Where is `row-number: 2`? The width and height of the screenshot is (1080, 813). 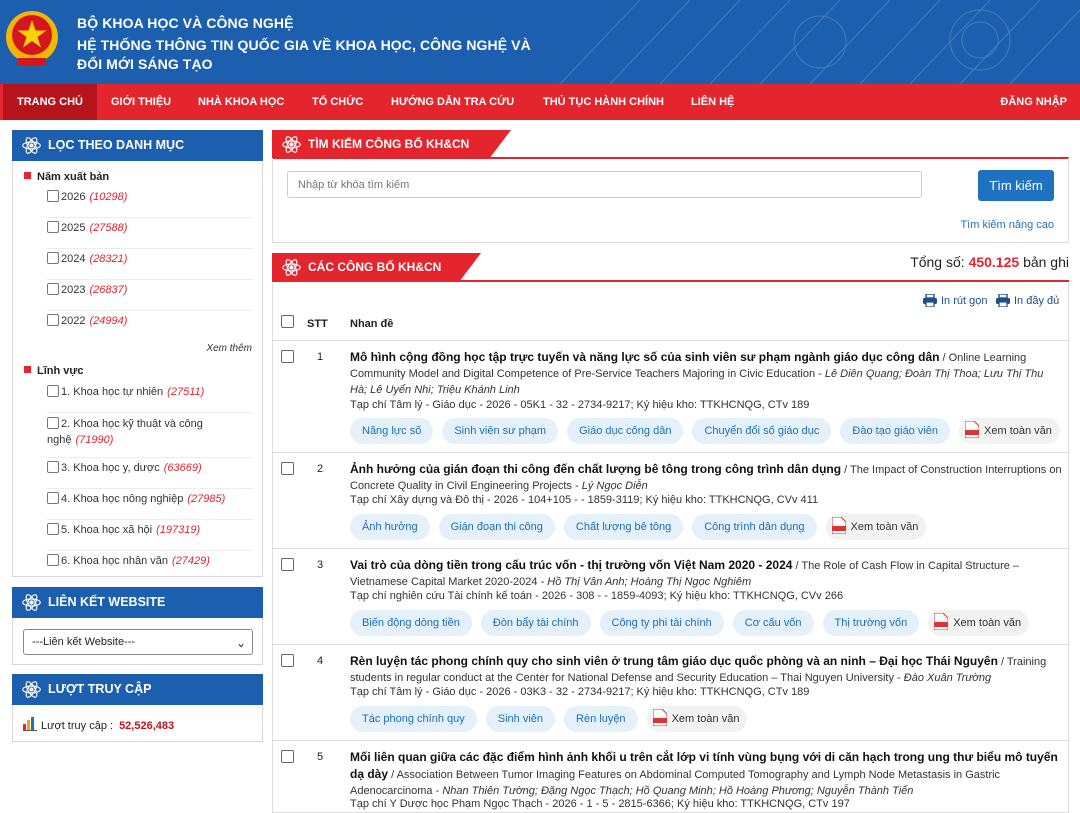
row-number: 2 is located at coordinates (320, 469).